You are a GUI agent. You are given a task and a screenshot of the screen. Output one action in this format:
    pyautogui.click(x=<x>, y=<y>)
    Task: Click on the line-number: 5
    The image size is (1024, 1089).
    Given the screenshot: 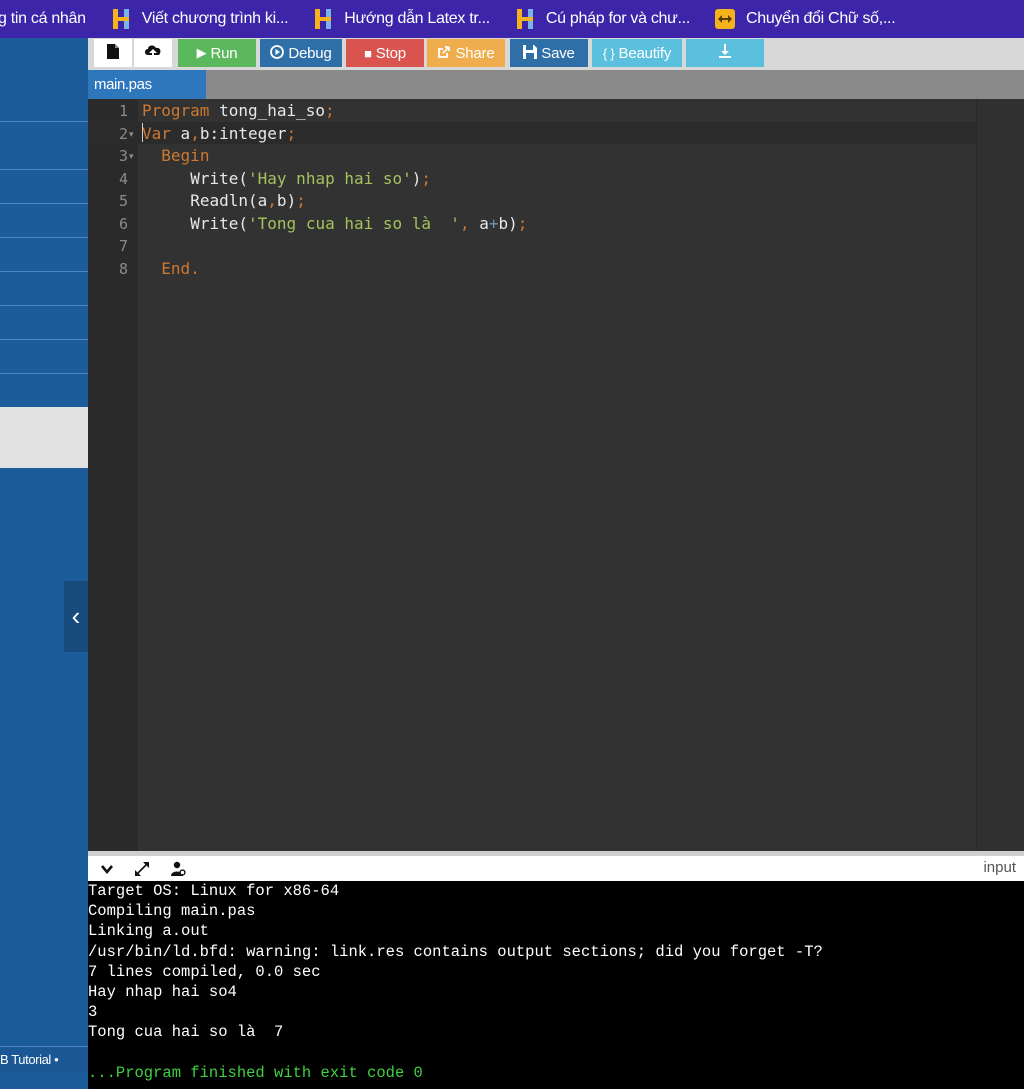 What is the action you would take?
    pyautogui.click(x=123, y=201)
    